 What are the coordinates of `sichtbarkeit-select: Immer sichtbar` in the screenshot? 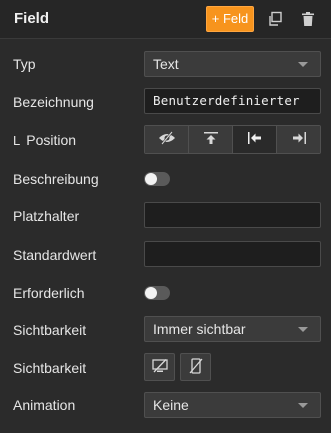 It's located at (232, 329).